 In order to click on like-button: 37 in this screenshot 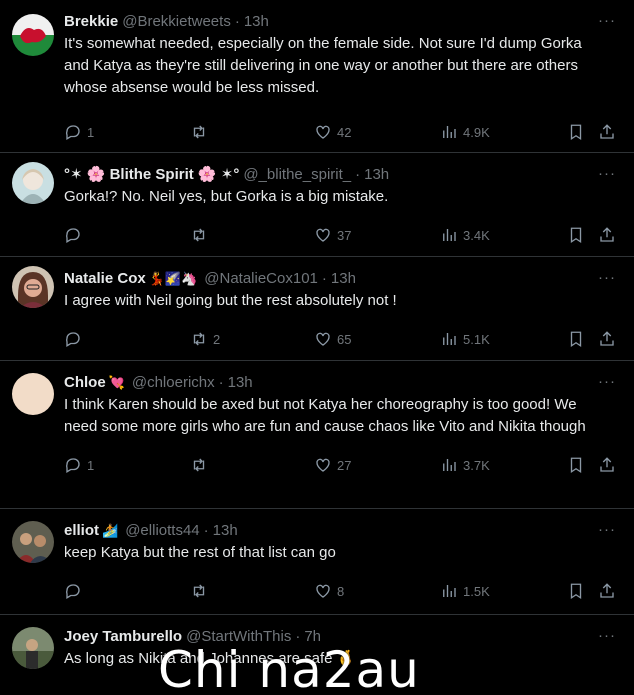, I will do `click(332, 235)`.